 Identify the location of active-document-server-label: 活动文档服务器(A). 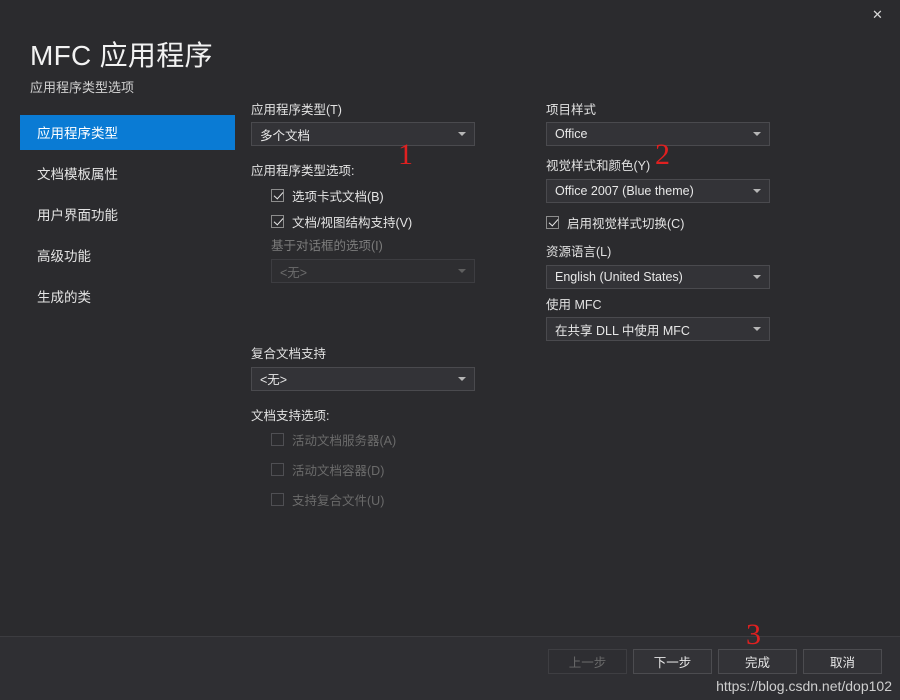
(344, 441).